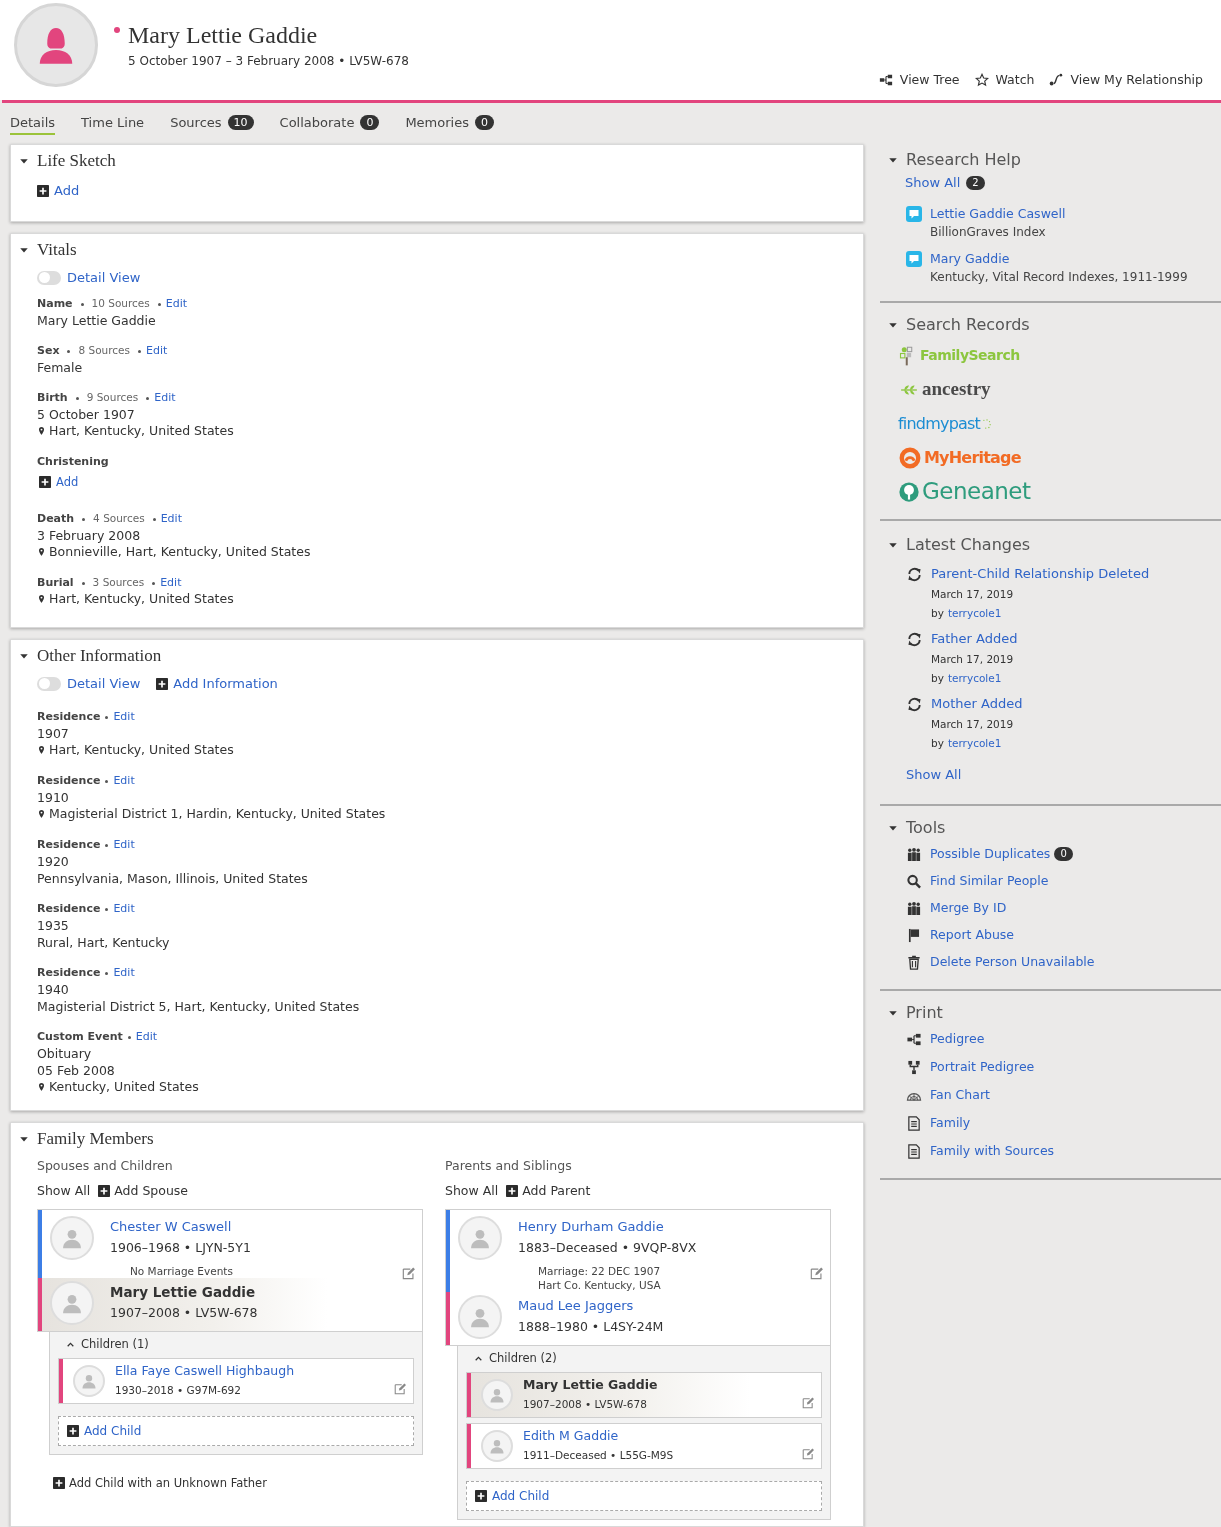 Image resolution: width=1221 pixels, height=1527 pixels. What do you see at coordinates (236, 1344) in the screenshot?
I see `children-toggle: Children (1)` at bounding box center [236, 1344].